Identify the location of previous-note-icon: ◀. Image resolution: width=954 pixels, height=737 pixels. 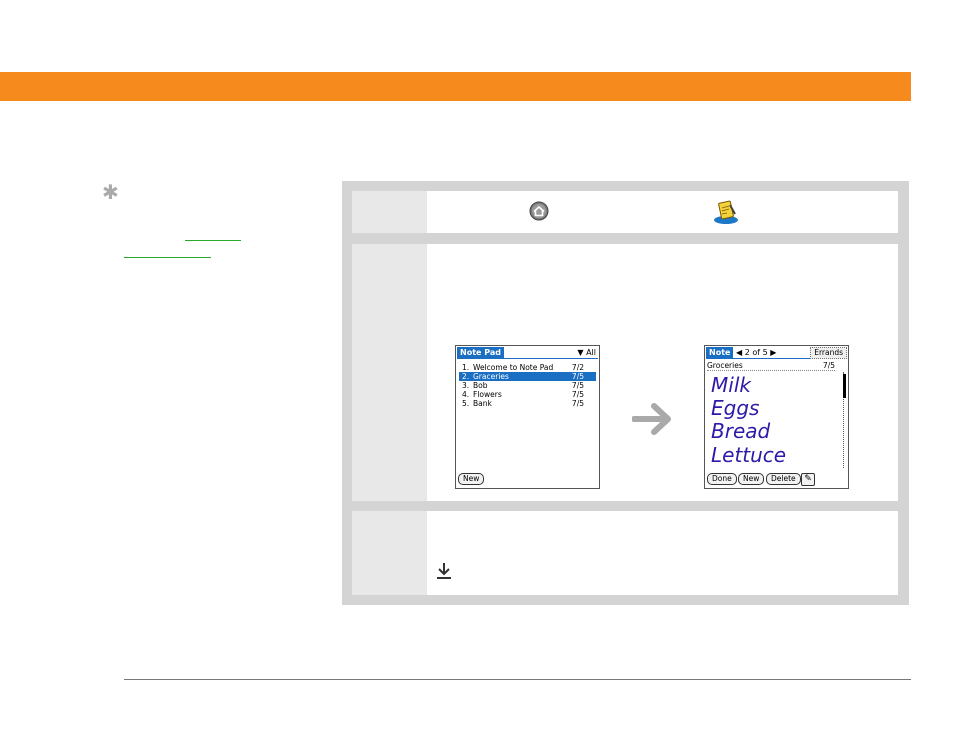
(739, 352).